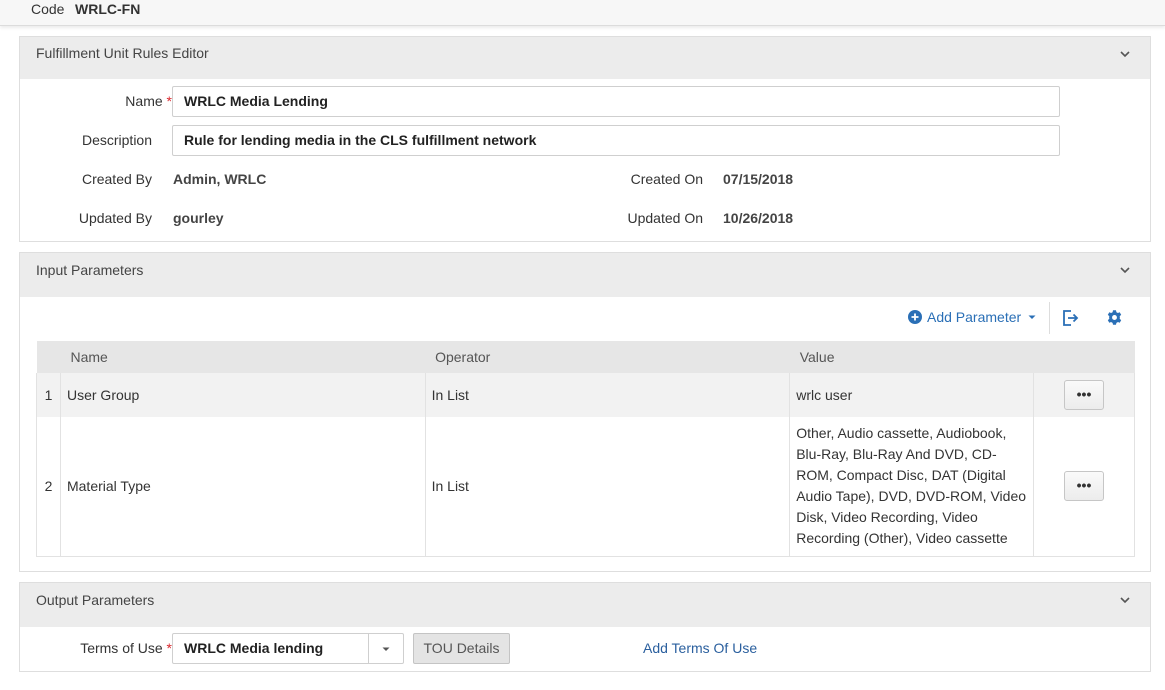  I want to click on code-bar: Code WRLC-FN, so click(582, 13).